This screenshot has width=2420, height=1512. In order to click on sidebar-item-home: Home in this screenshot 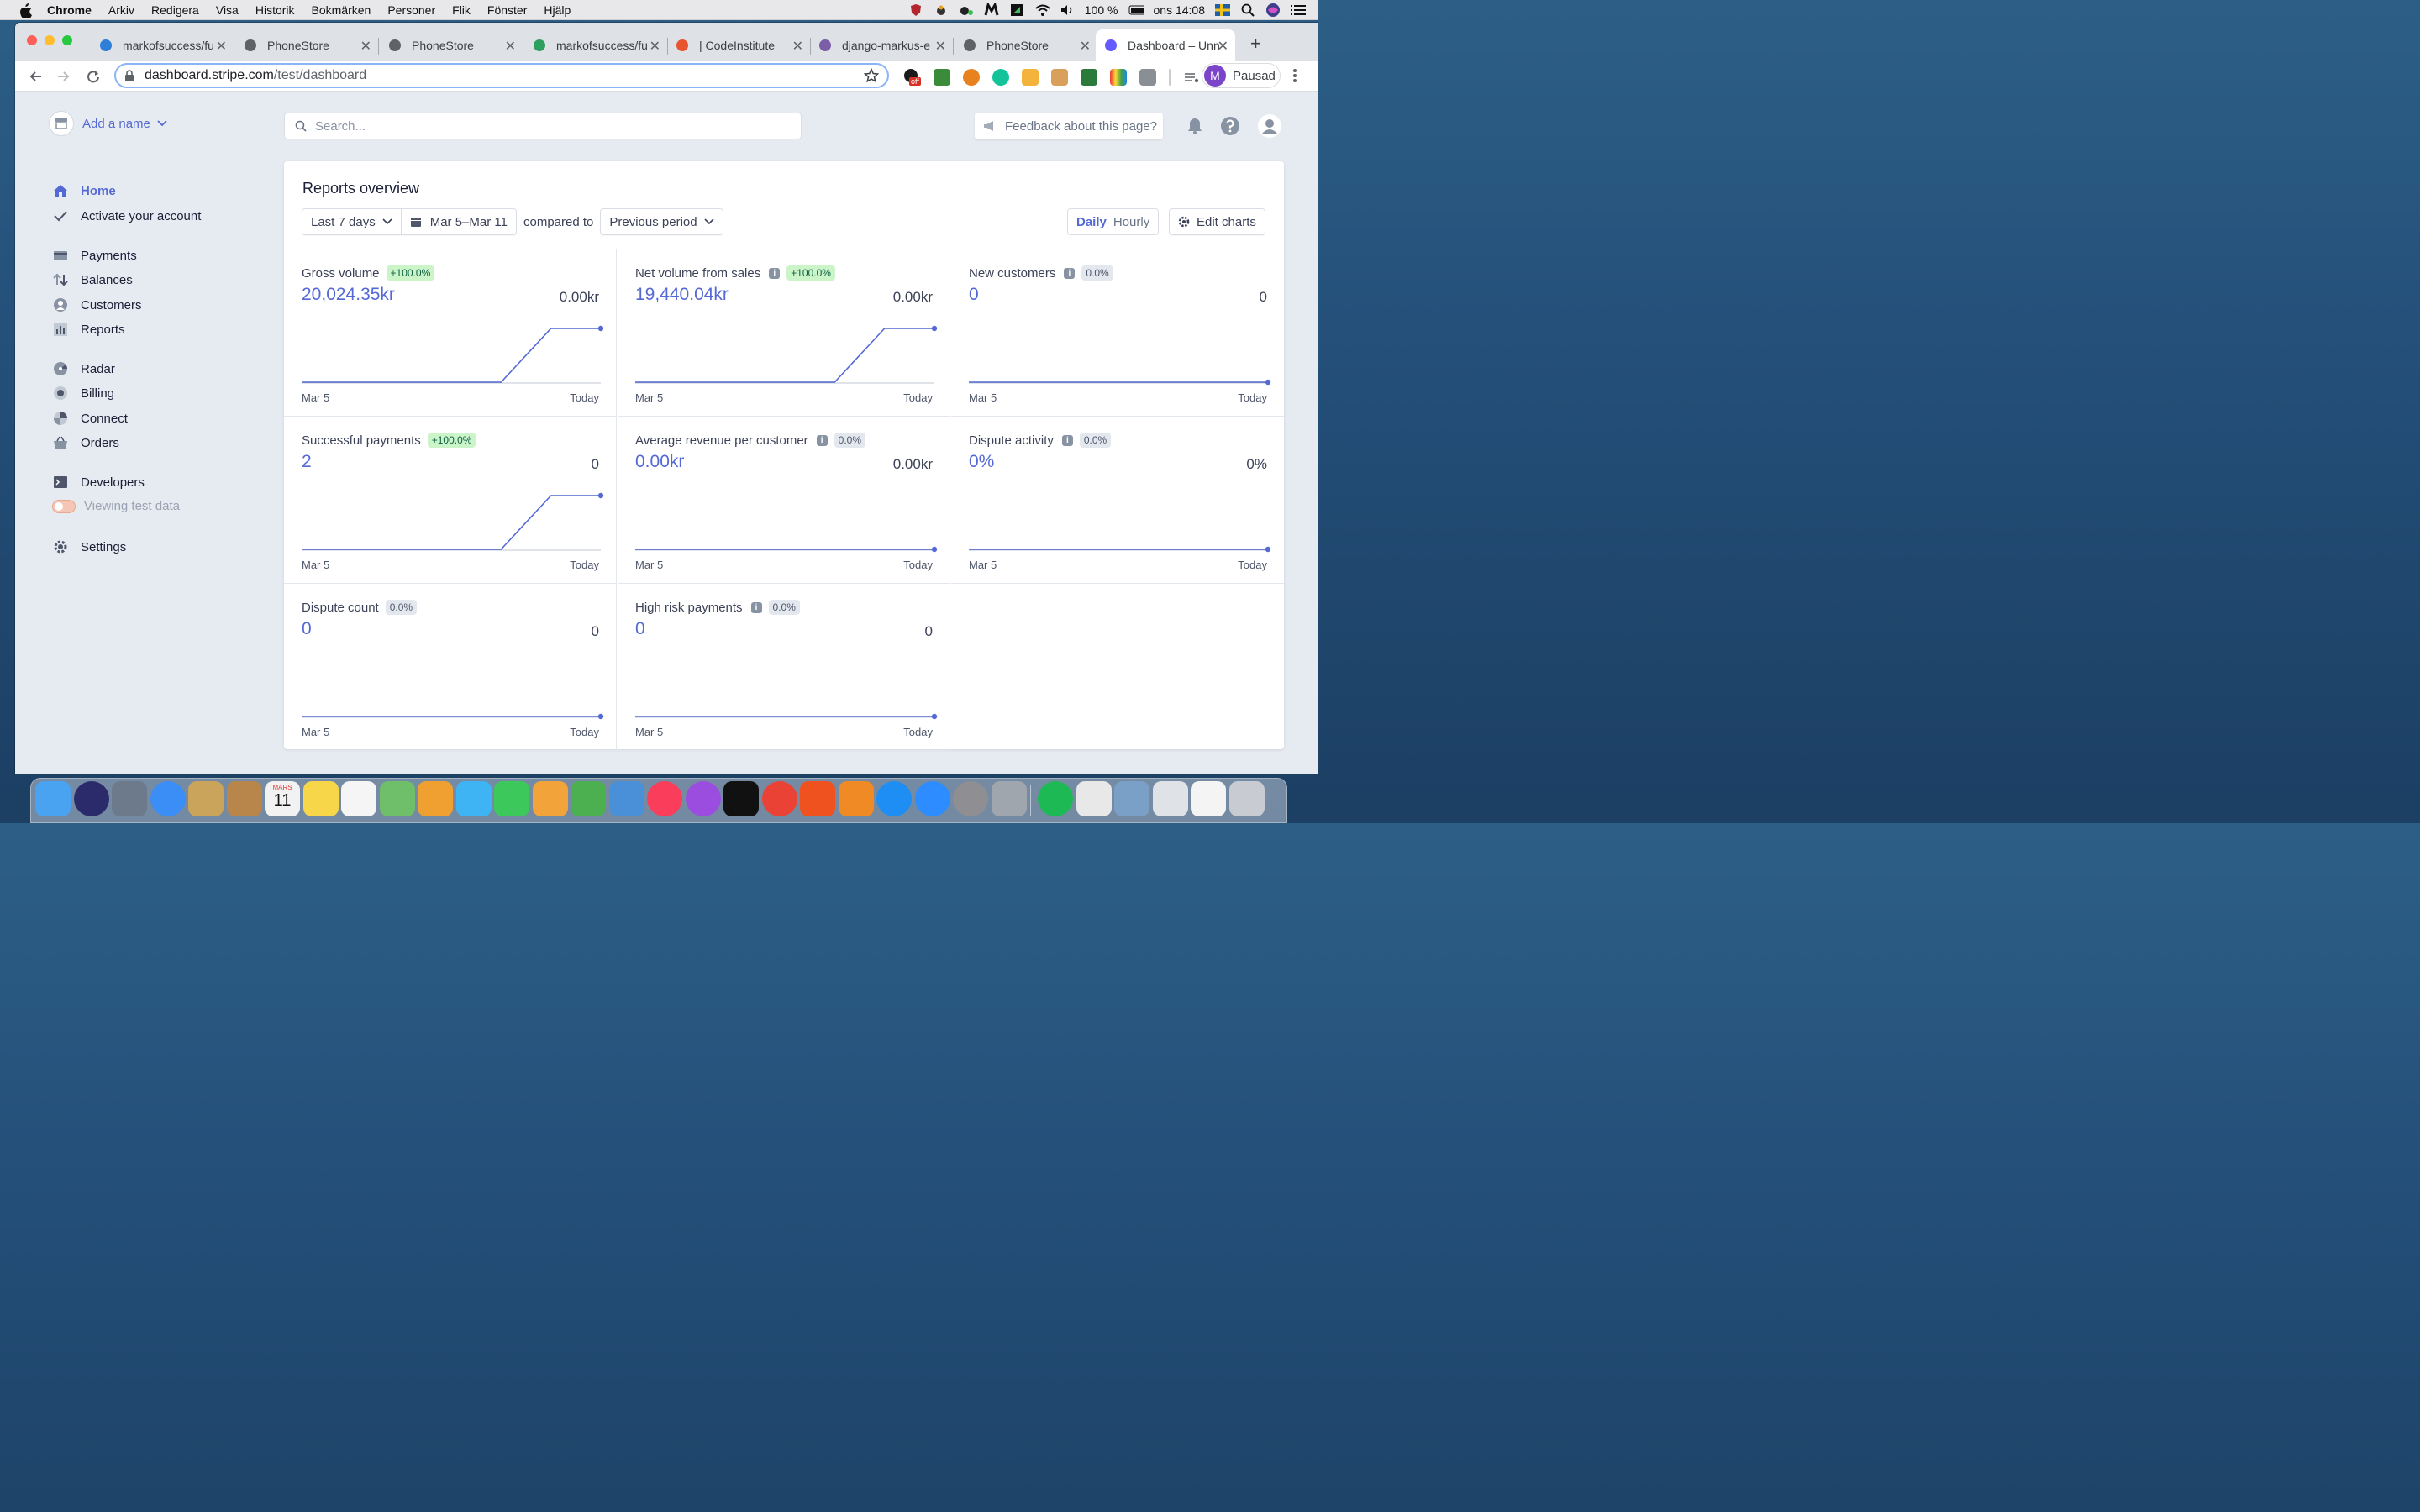, I will do `click(84, 190)`.